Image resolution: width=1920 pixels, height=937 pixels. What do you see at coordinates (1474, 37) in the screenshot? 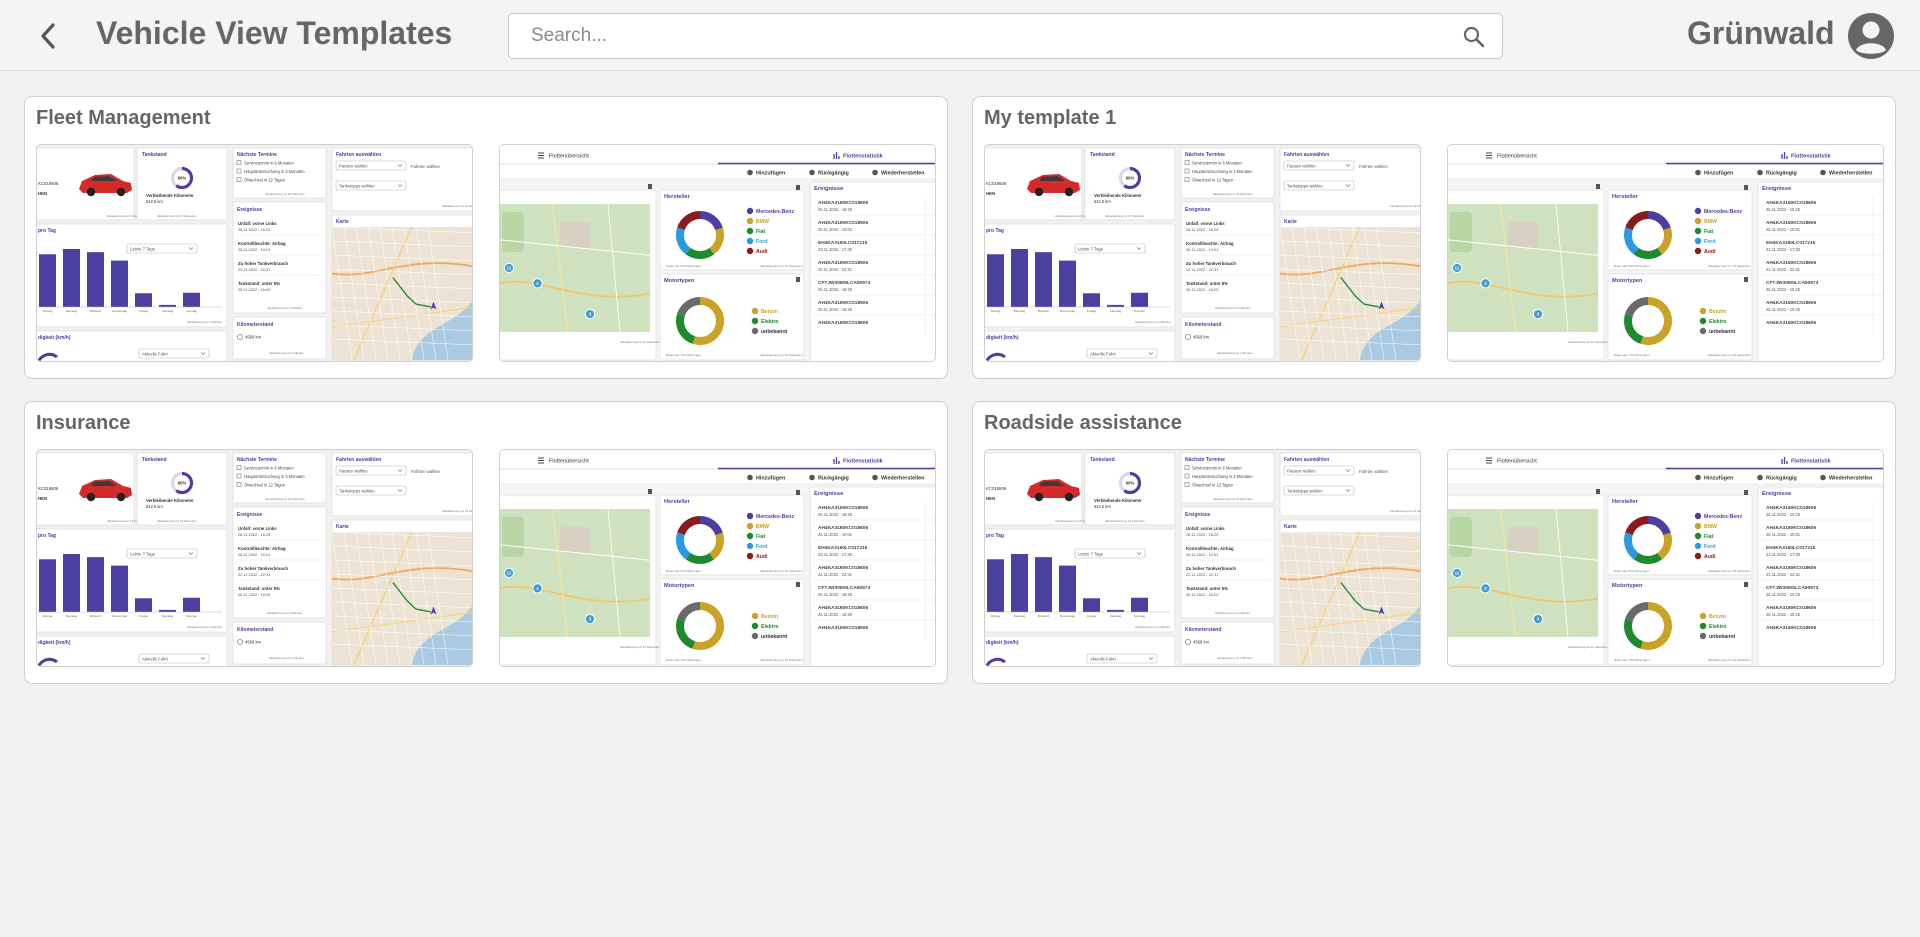
I see `search-icon` at bounding box center [1474, 37].